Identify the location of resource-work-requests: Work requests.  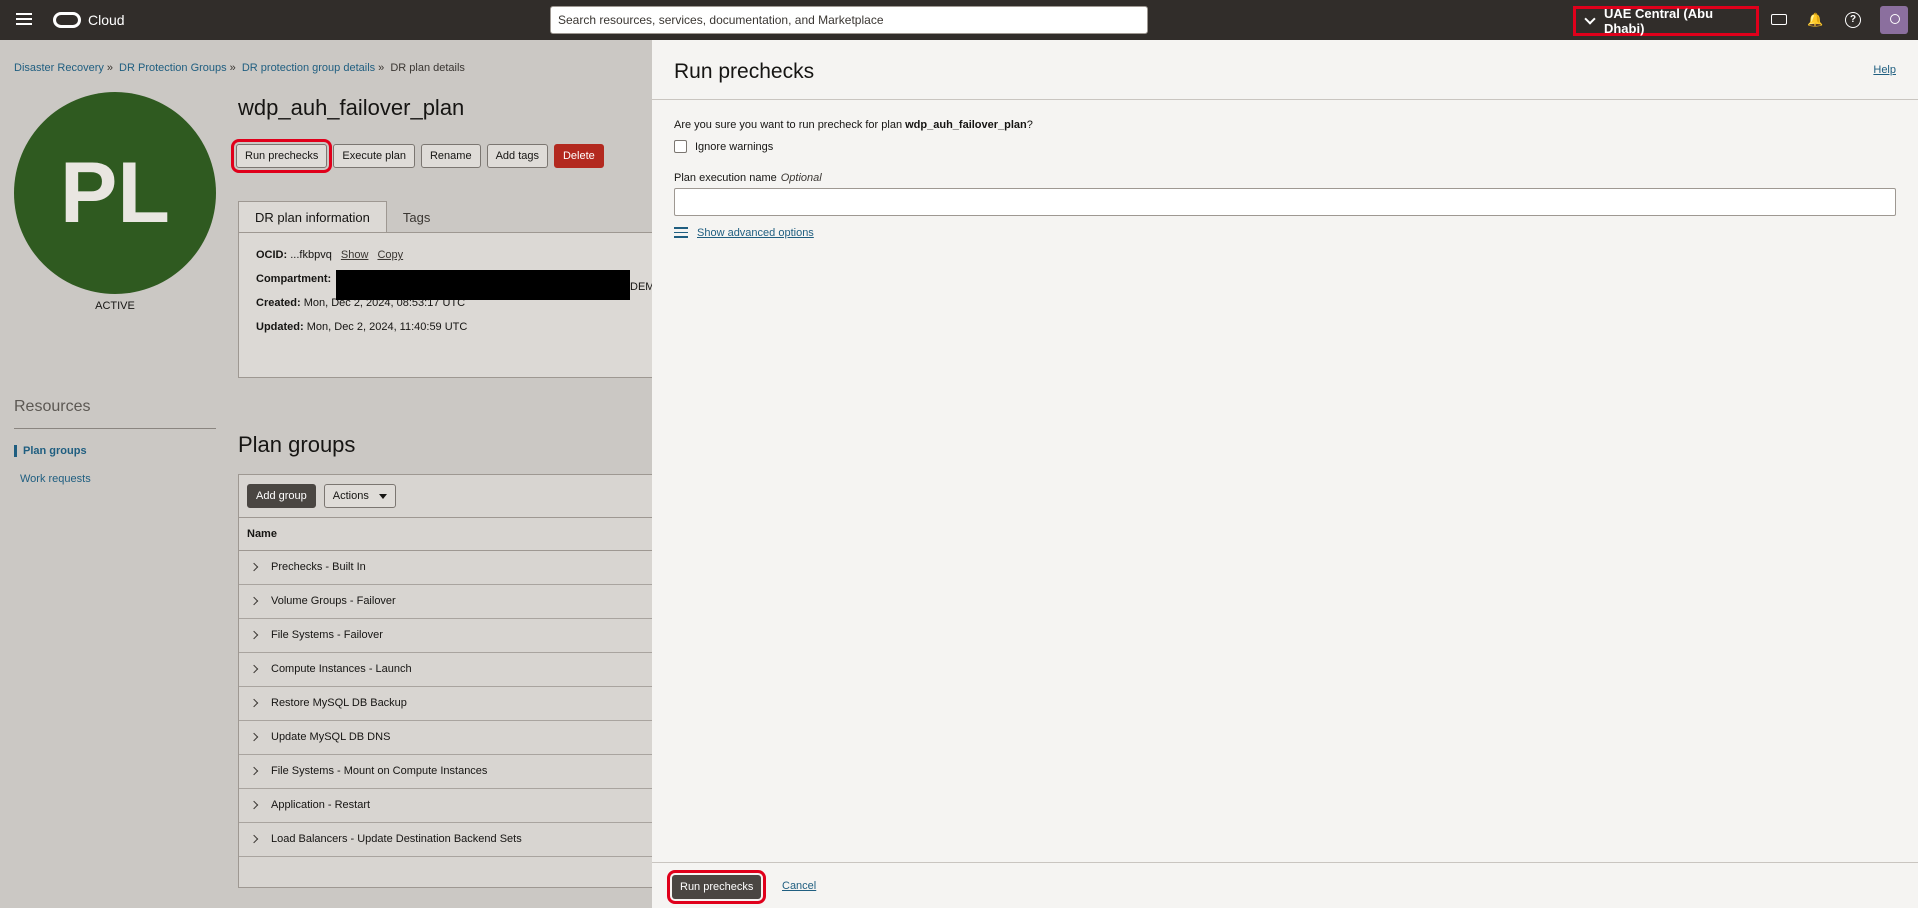
(52, 479).